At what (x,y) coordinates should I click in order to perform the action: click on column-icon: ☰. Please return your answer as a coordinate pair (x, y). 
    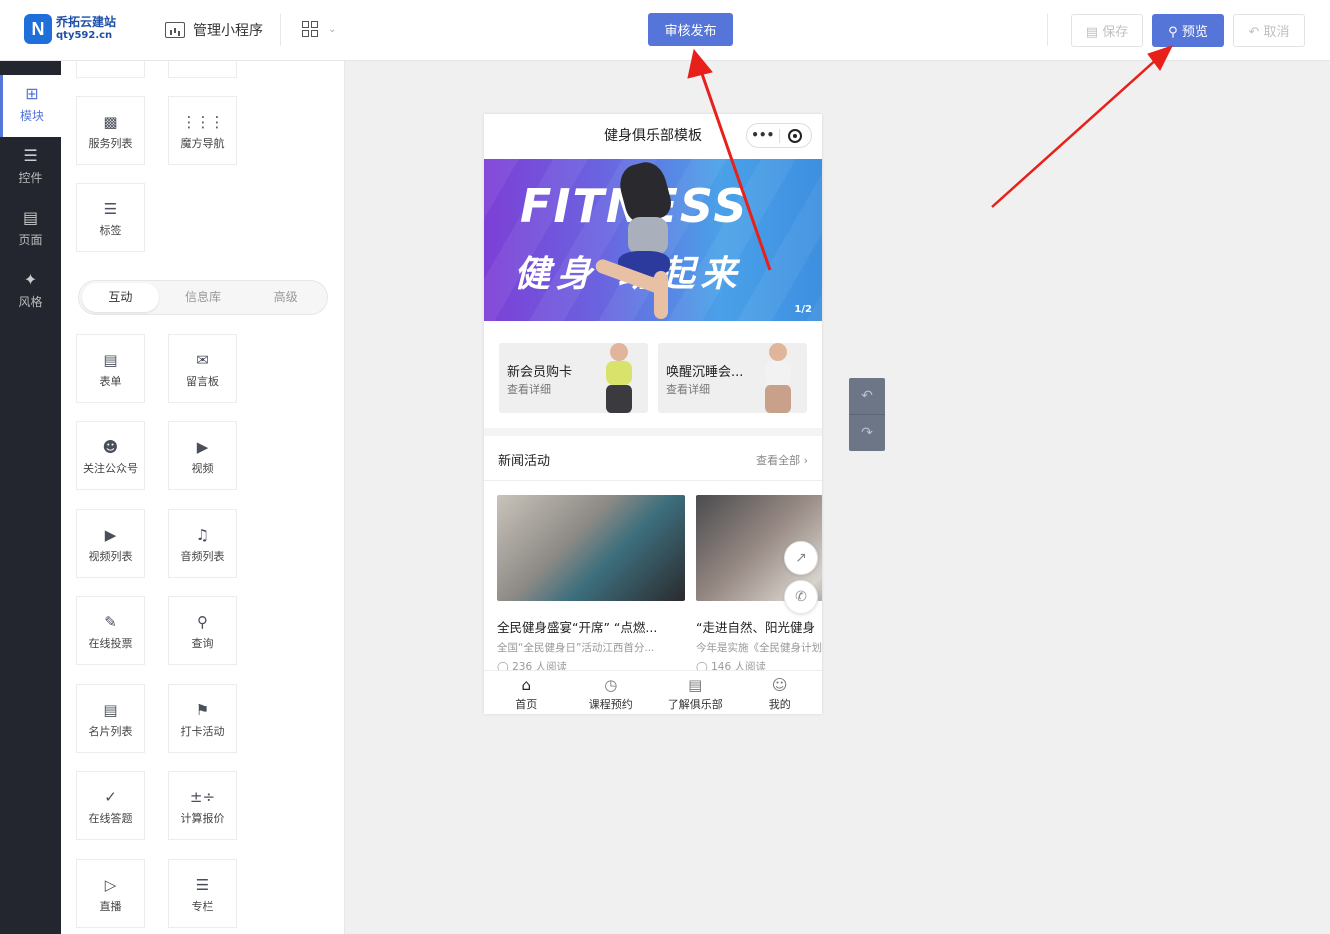
    Looking at the image, I should click on (202, 885).